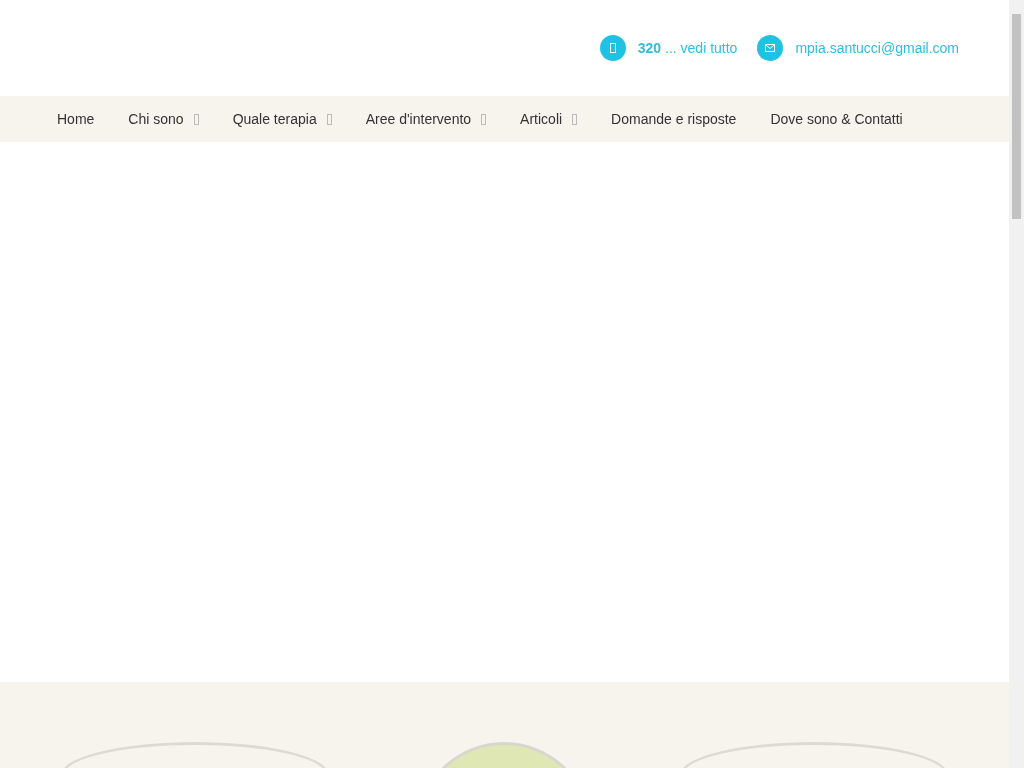  Describe the element at coordinates (282, 119) in the screenshot. I see `nav-link: Quale terapia` at that location.